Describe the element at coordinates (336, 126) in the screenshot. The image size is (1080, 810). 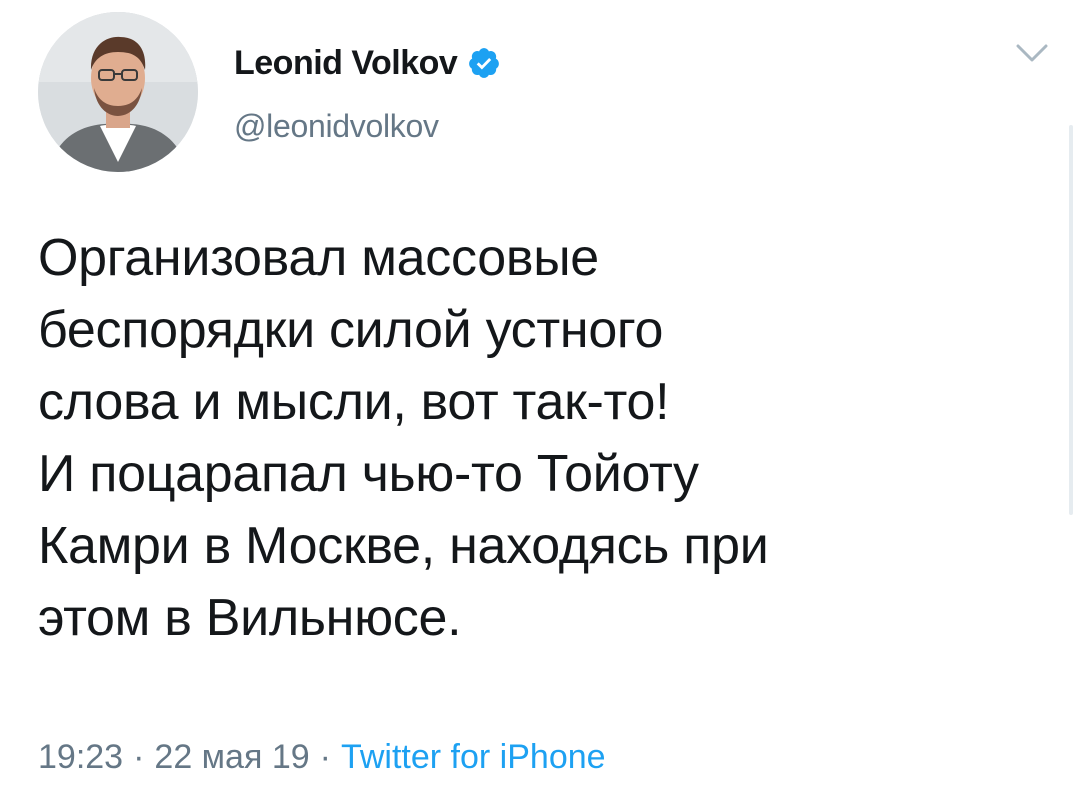
I see `user-handle: @leonidvolkov` at that location.